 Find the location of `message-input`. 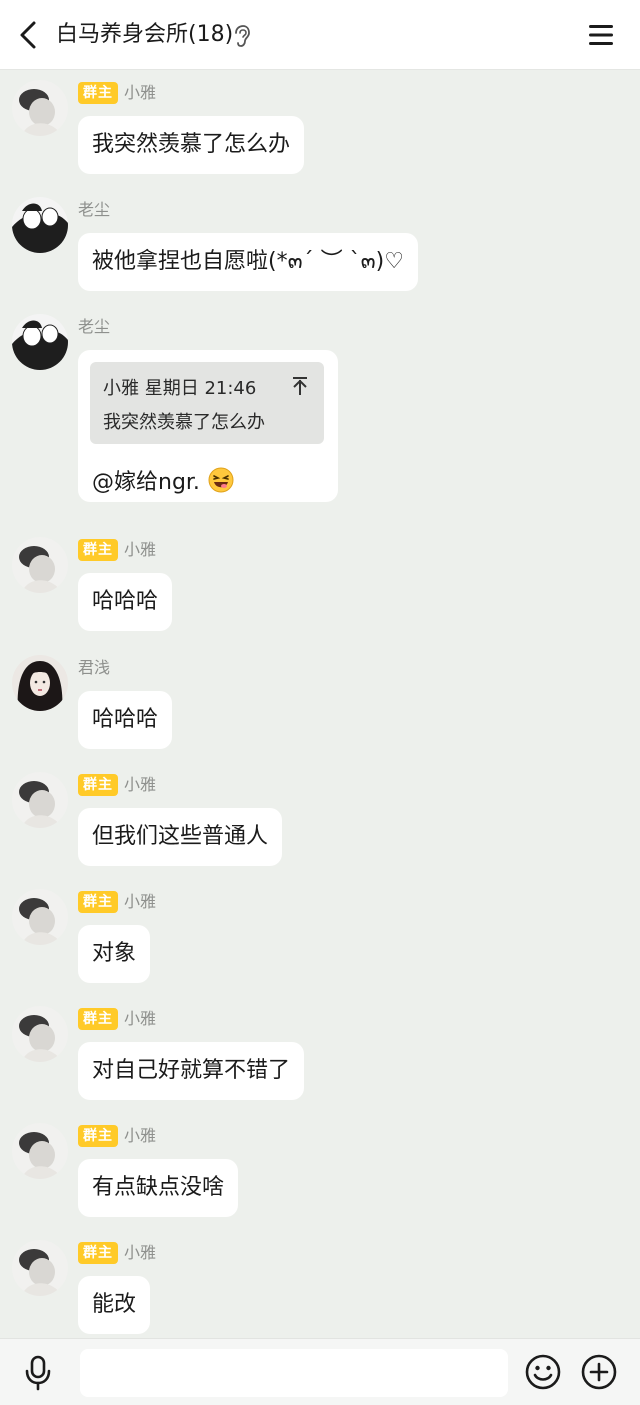

message-input is located at coordinates (294, 1373).